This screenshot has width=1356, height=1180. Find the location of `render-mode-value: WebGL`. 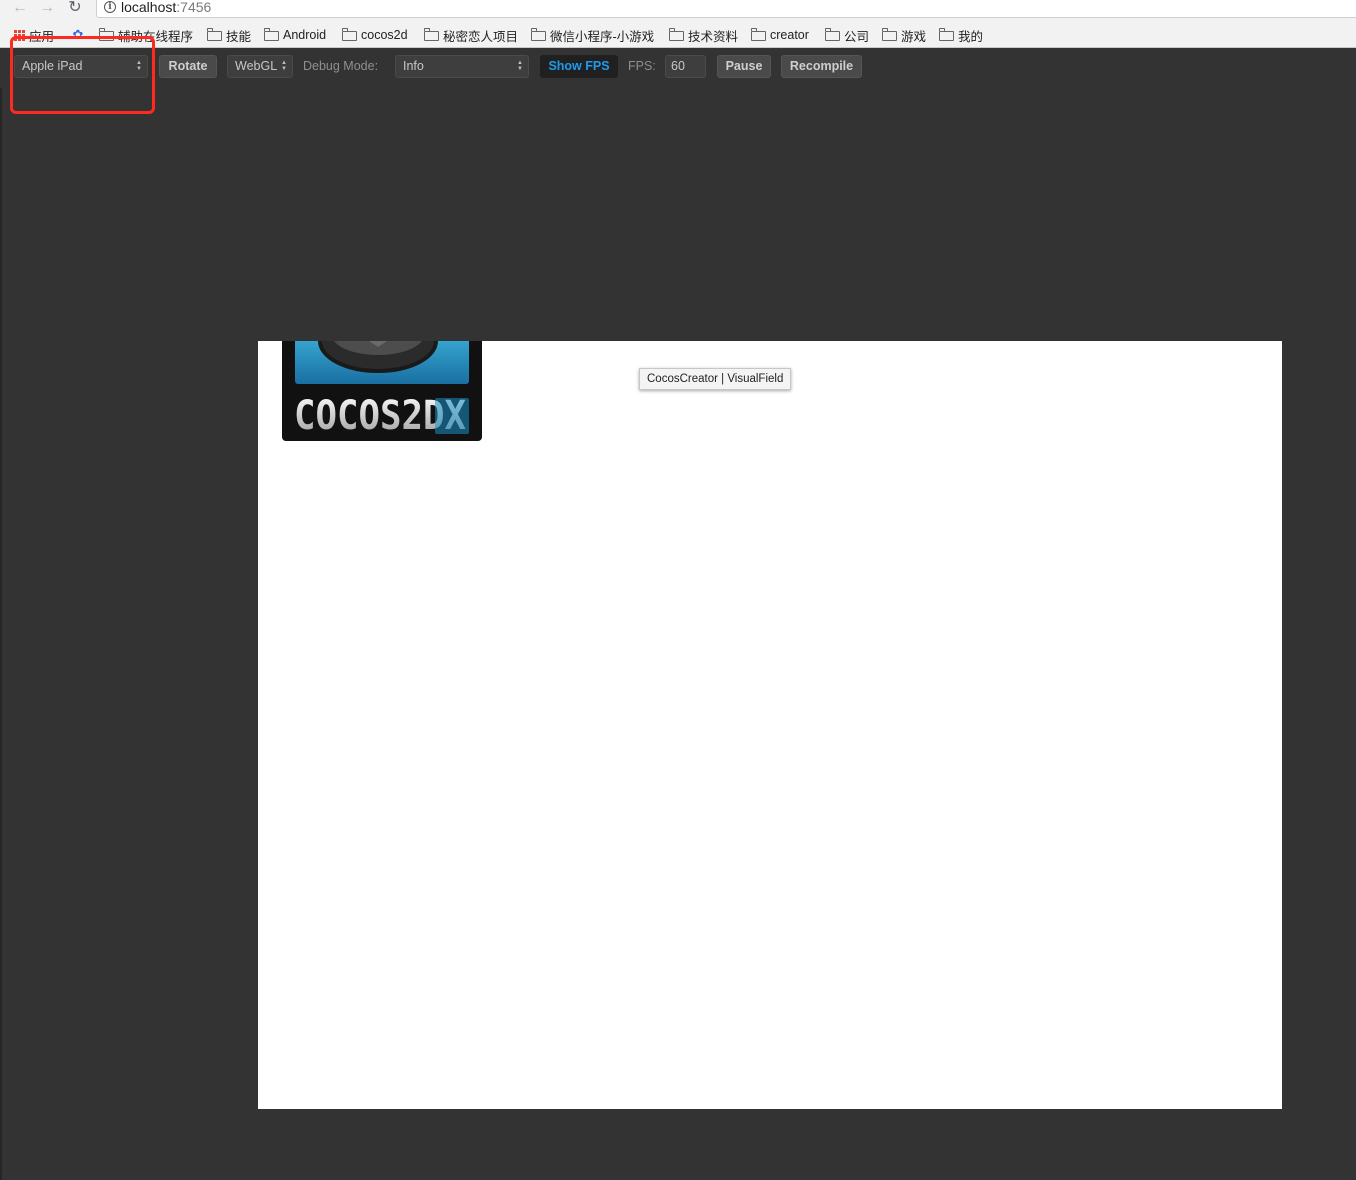

render-mode-value: WebGL is located at coordinates (256, 66).